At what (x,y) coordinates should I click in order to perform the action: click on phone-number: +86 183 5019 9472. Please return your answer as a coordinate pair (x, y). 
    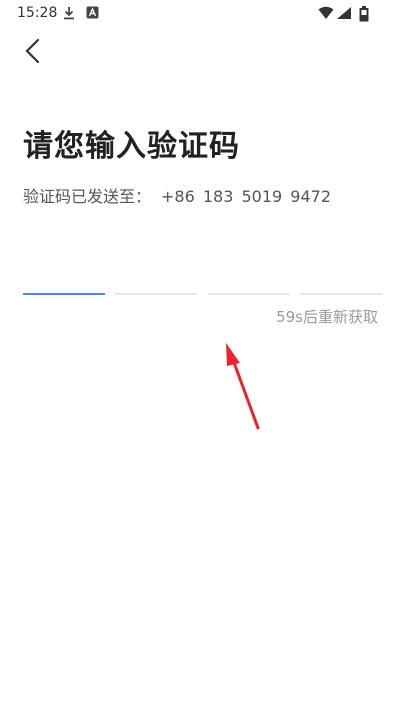
    Looking at the image, I should click on (246, 196).